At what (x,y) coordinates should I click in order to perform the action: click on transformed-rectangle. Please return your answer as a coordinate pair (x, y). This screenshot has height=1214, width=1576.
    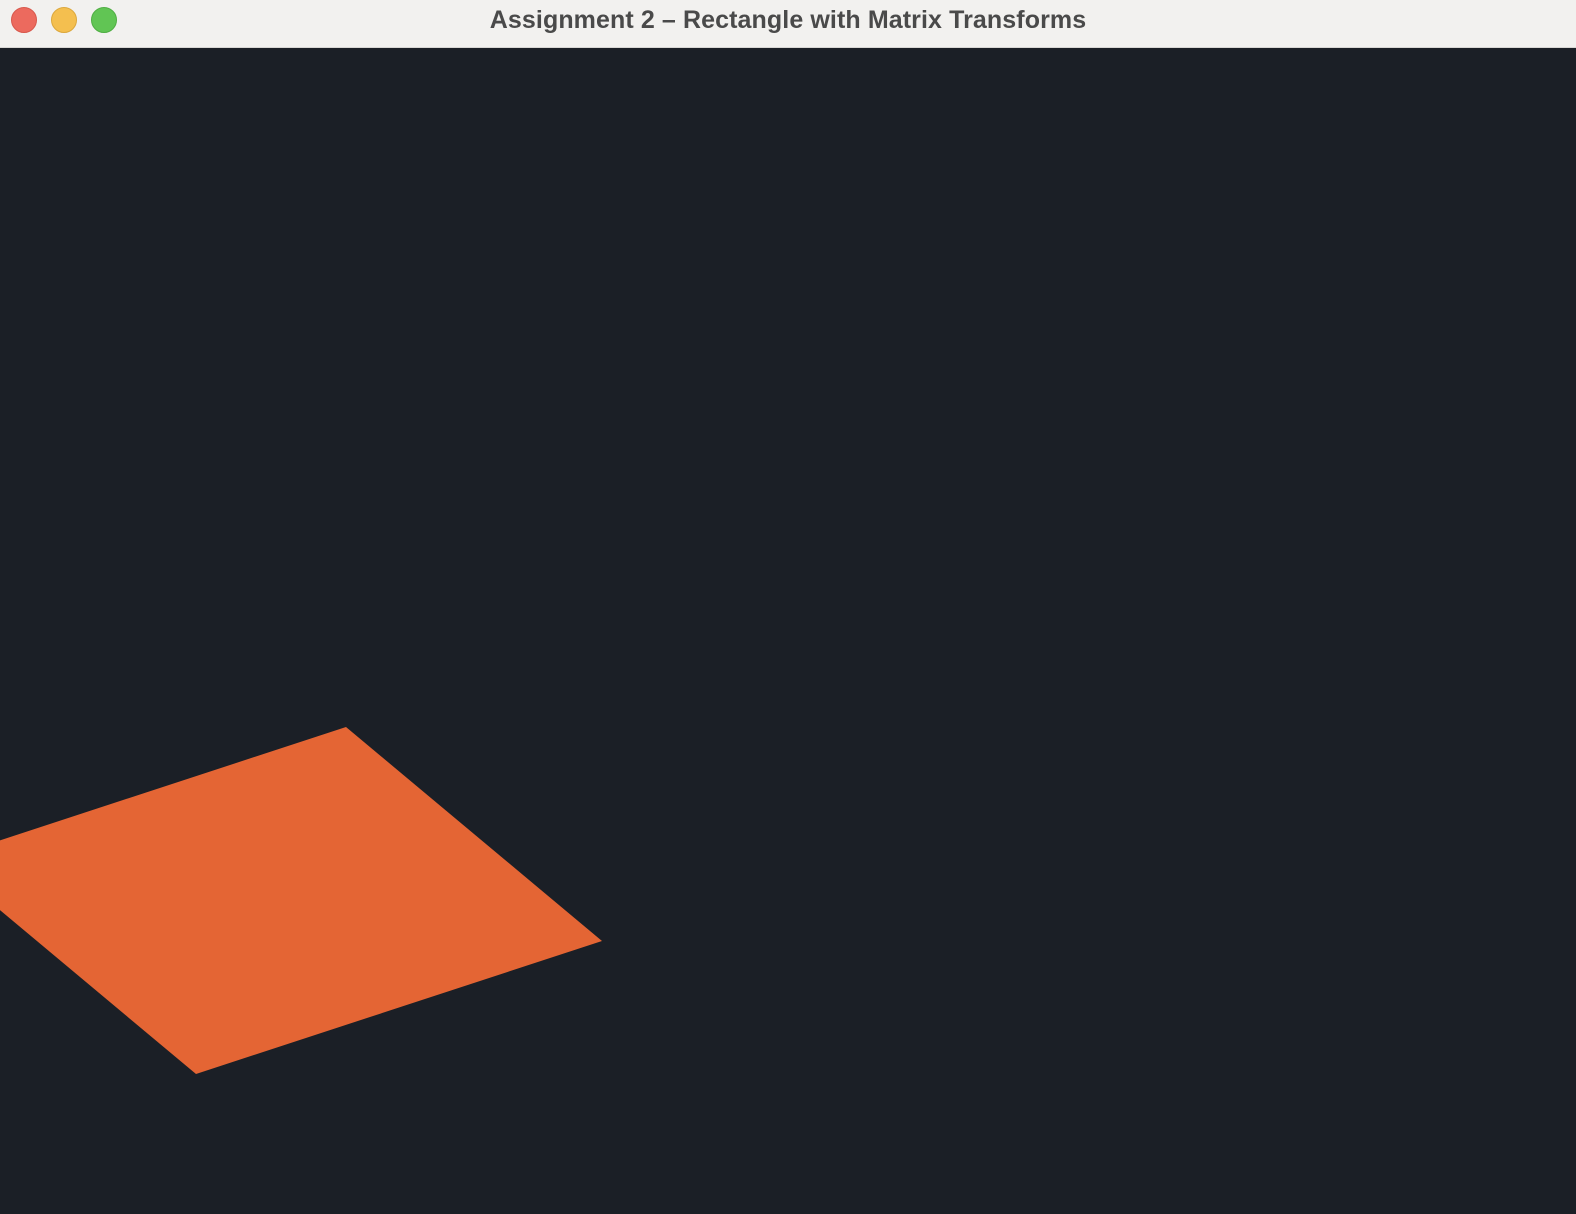
    Looking at the image, I should click on (301, 900).